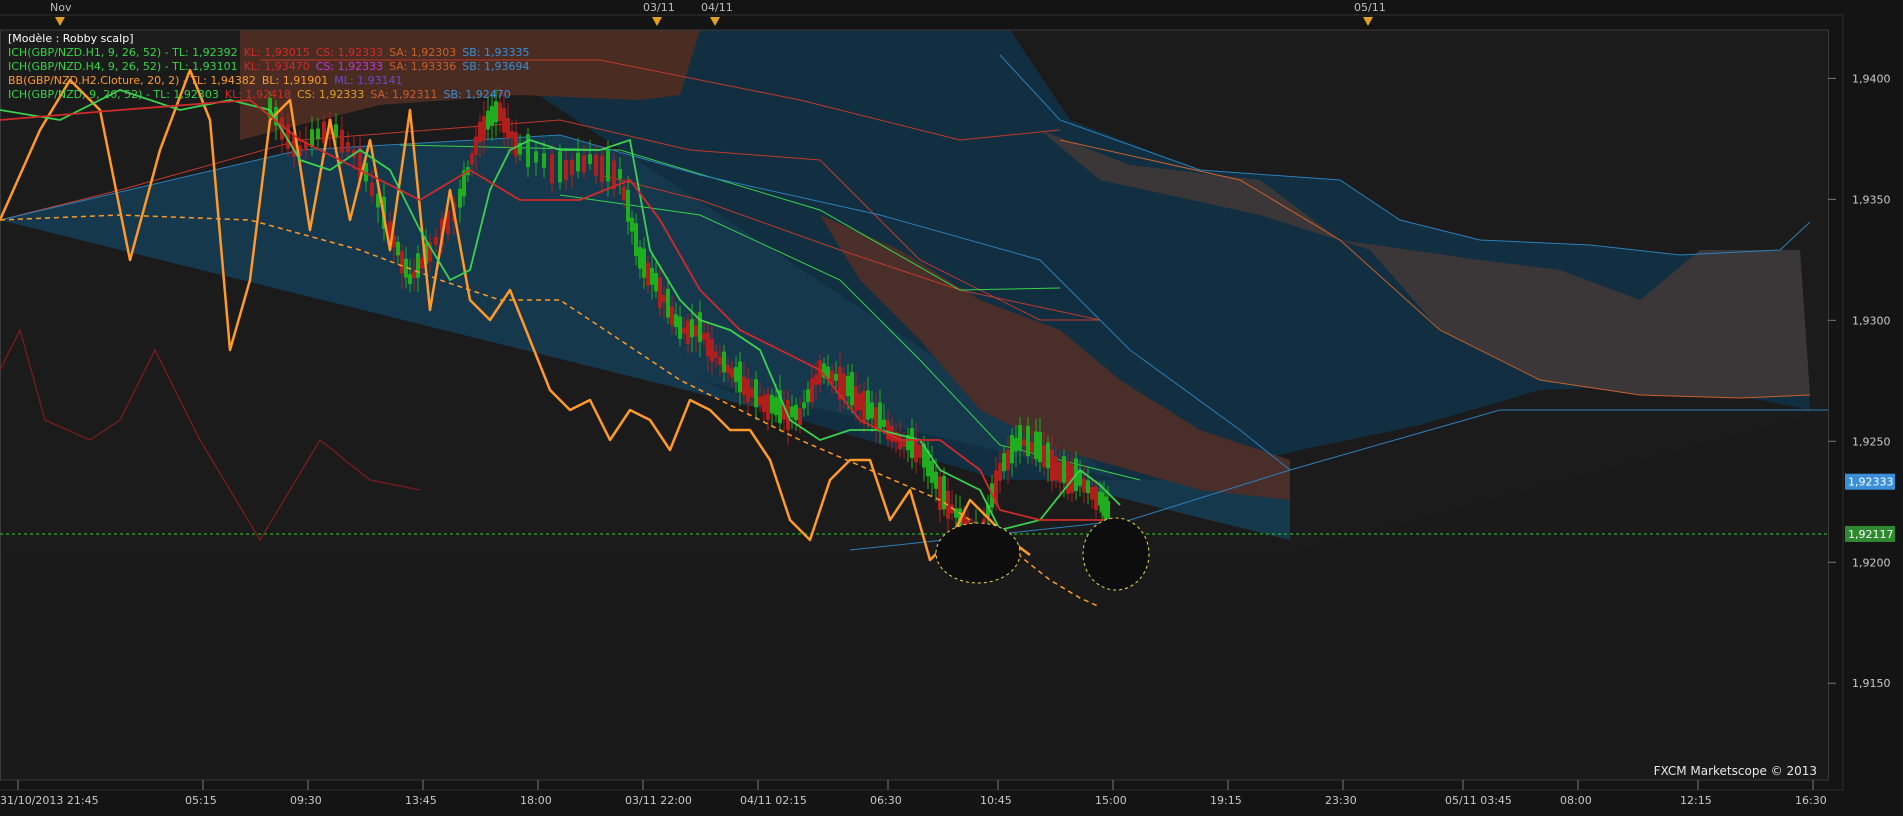 The image size is (1903, 816). I want to click on x-tick-label: 18:00, so click(536, 800).